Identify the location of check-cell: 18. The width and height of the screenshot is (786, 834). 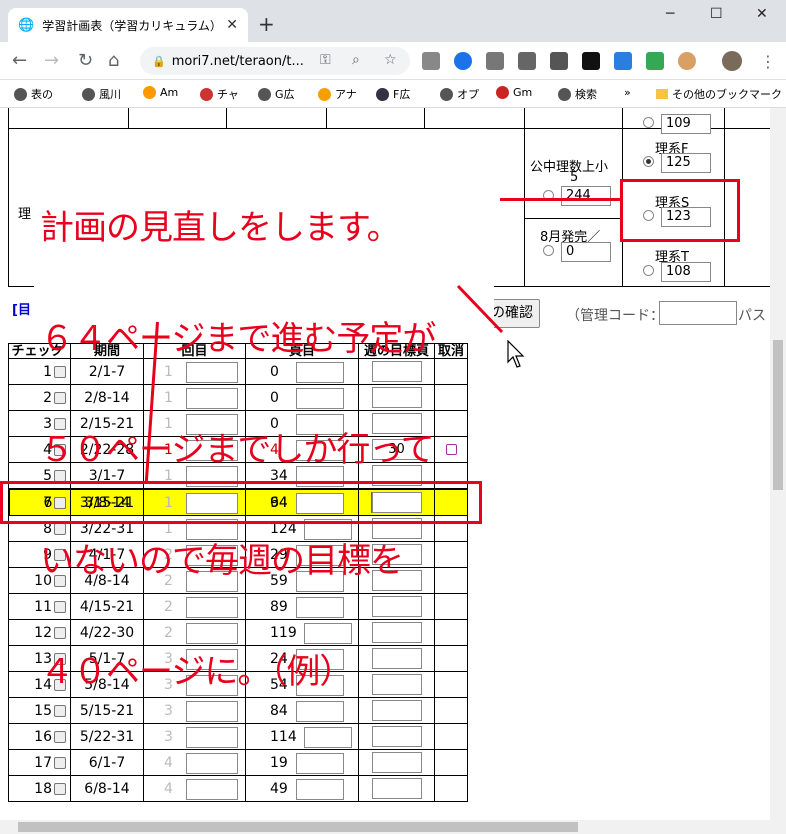
(39, 788).